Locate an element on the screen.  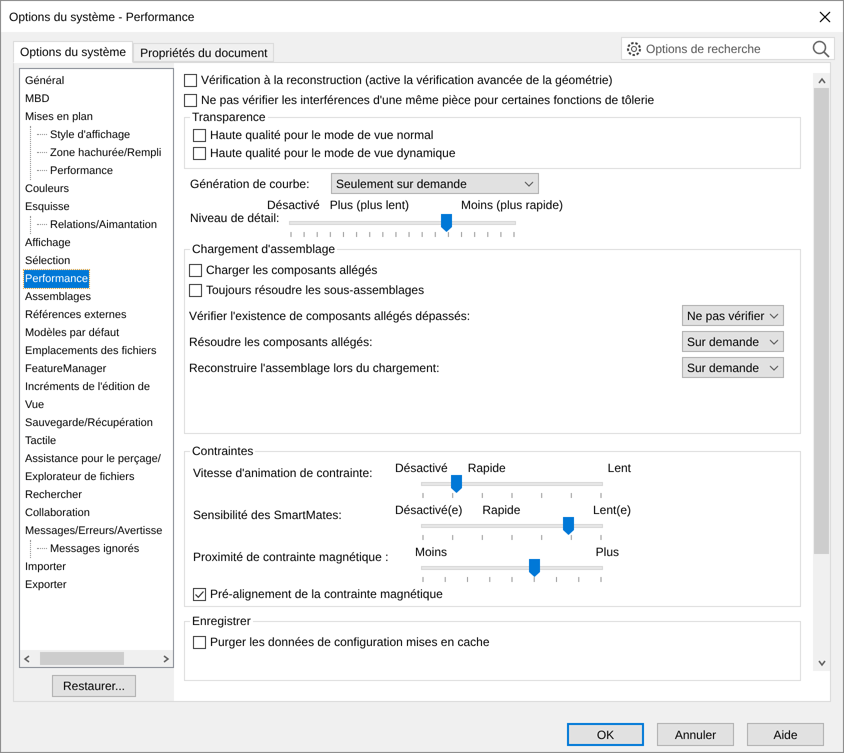
search-field: Options de recherche is located at coordinates (729, 49).